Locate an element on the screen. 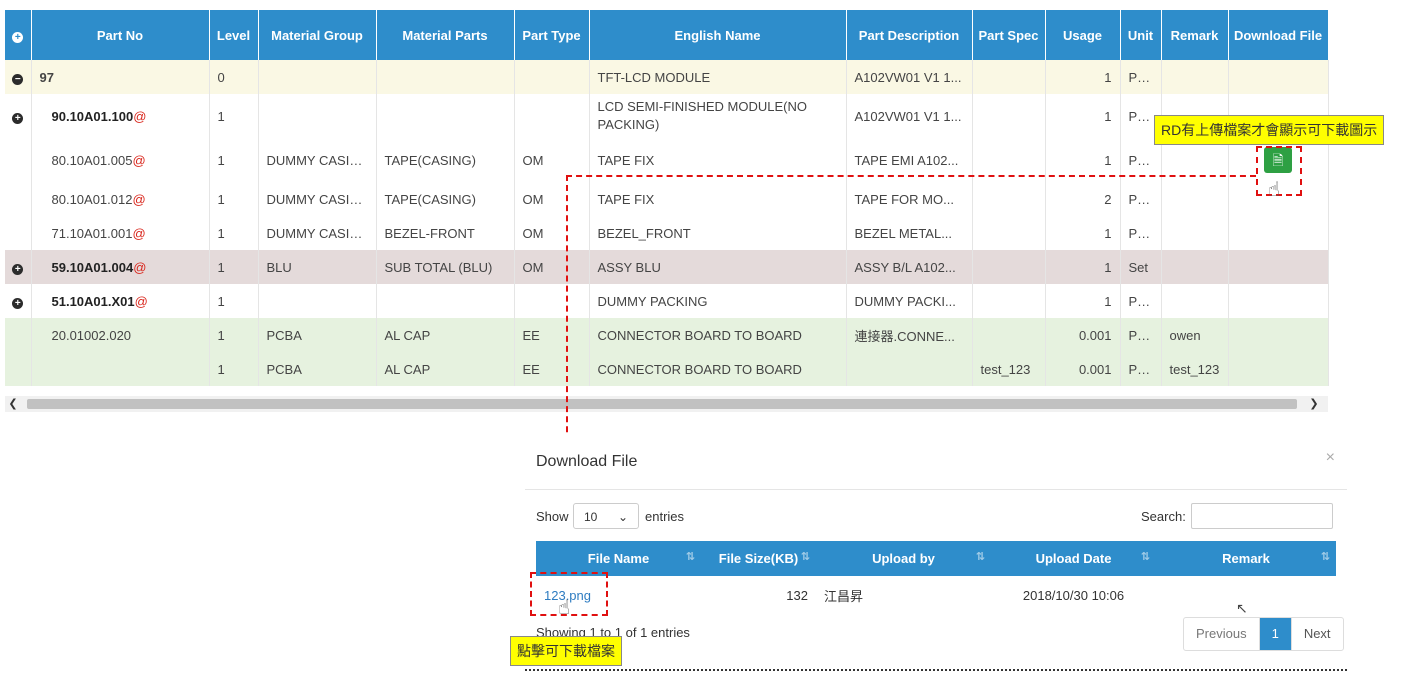 Image resolution: width=1424 pixels, height=673 pixels. col-remark: Remark ⇅ is located at coordinates (1246, 558).